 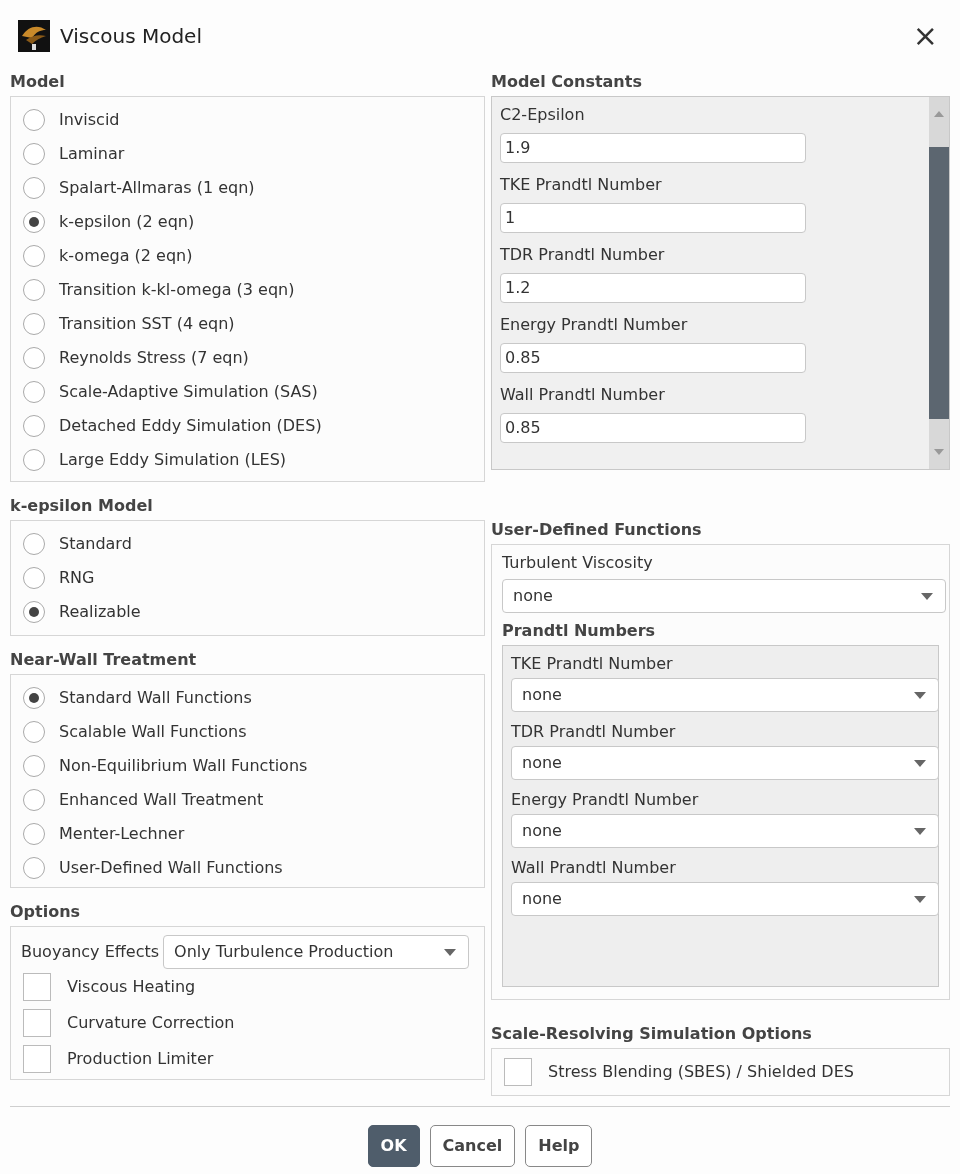 I want to click on radio-label: Non-Equilibrium Wall Functions, so click(x=183, y=766).